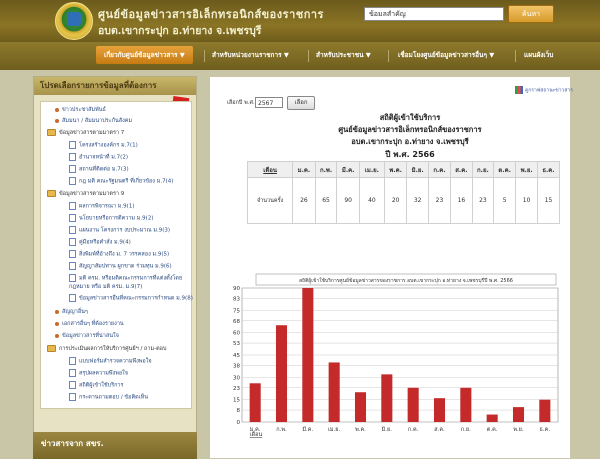 This screenshot has width=600, height=459. What do you see at coordinates (439, 429) in the screenshot?
I see `x-tick-label: ส.ค.` at bounding box center [439, 429].